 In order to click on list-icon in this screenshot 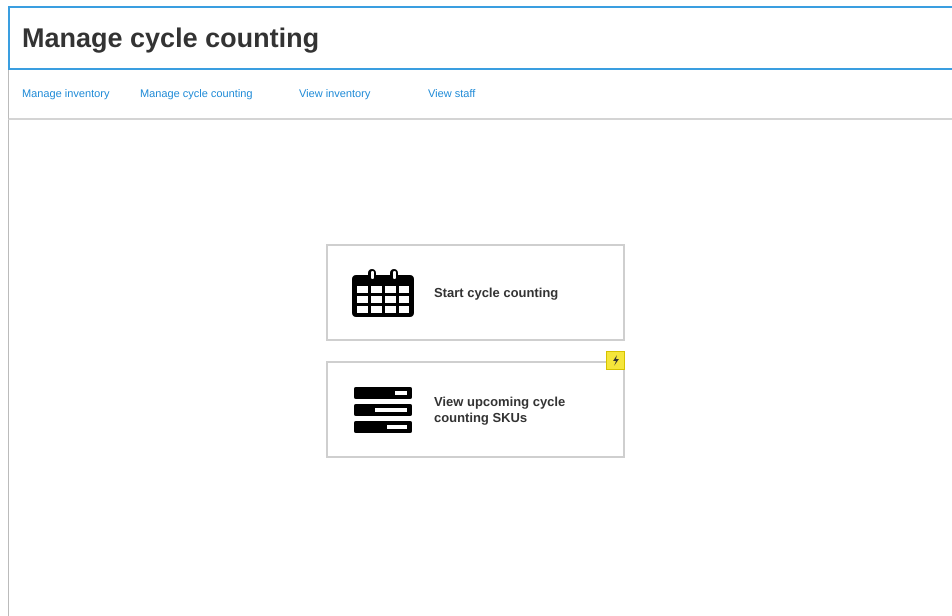, I will do `click(383, 409)`.